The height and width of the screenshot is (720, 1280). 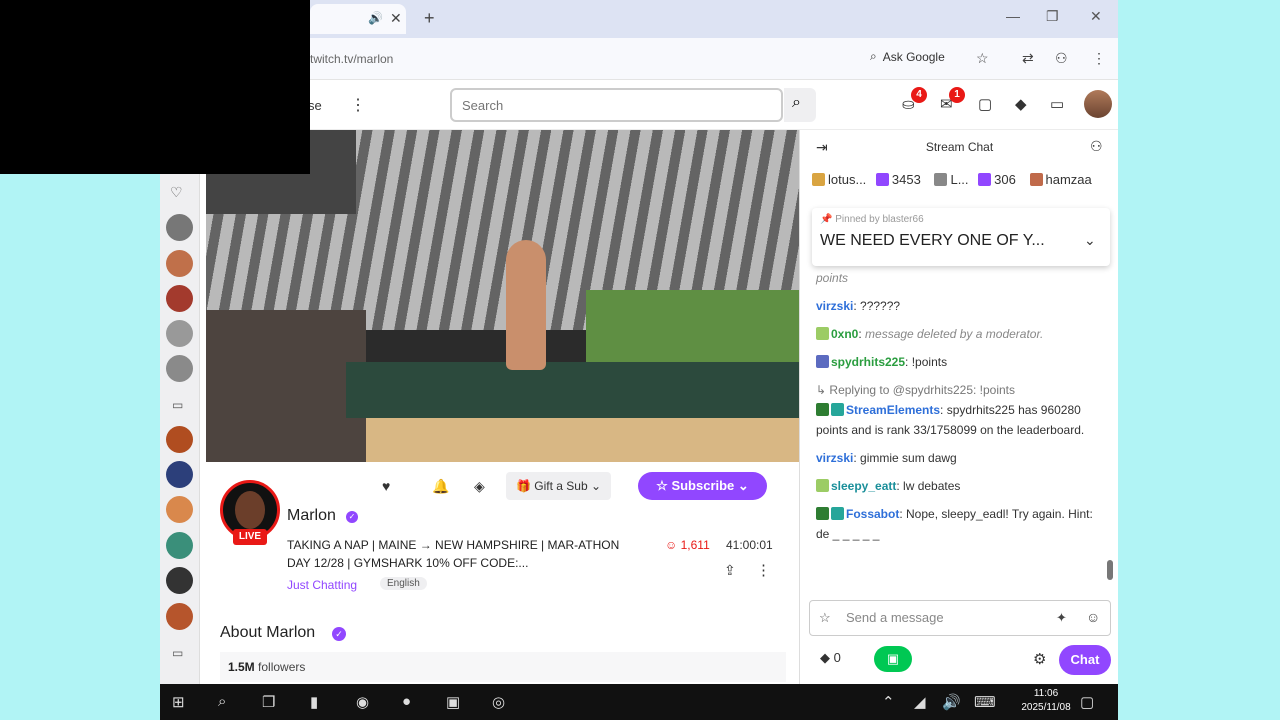 What do you see at coordinates (671, 545) in the screenshot?
I see `viewer-icon: ☺` at bounding box center [671, 545].